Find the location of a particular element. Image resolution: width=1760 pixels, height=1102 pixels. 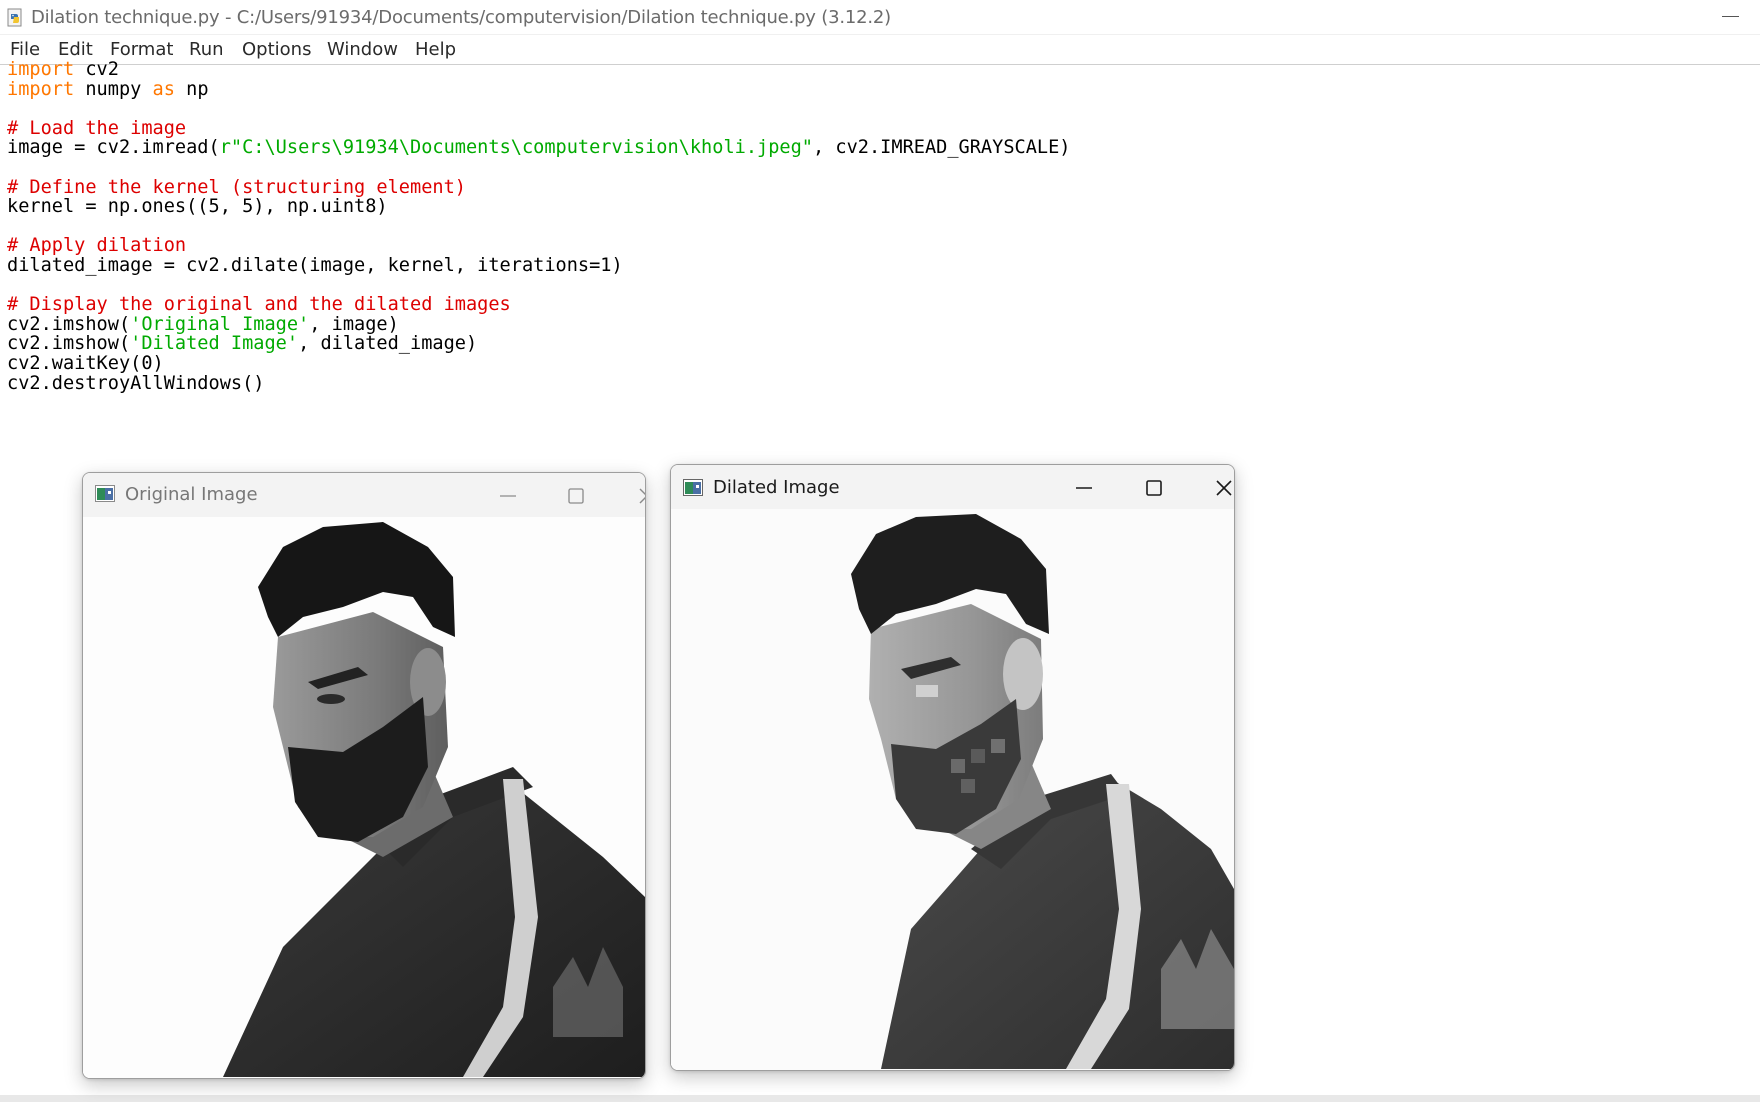

python-file-icon is located at coordinates (14, 17).